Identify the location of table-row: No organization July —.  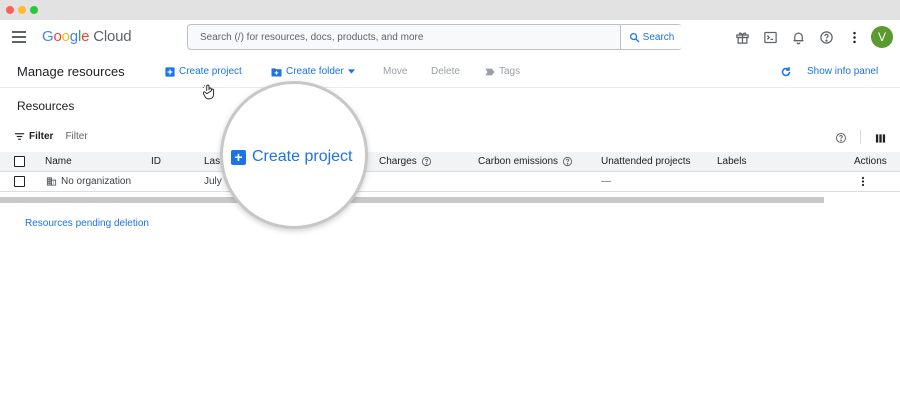
(450, 182).